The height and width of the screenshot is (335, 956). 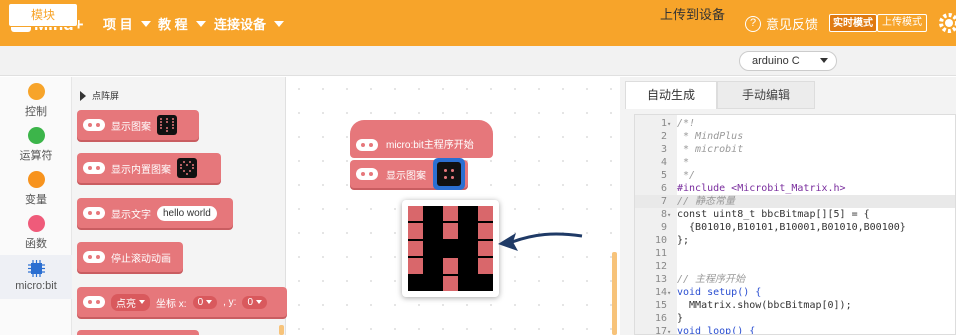 What do you see at coordinates (795, 279) in the screenshot?
I see `code-line: 13 // 主程序开始` at bounding box center [795, 279].